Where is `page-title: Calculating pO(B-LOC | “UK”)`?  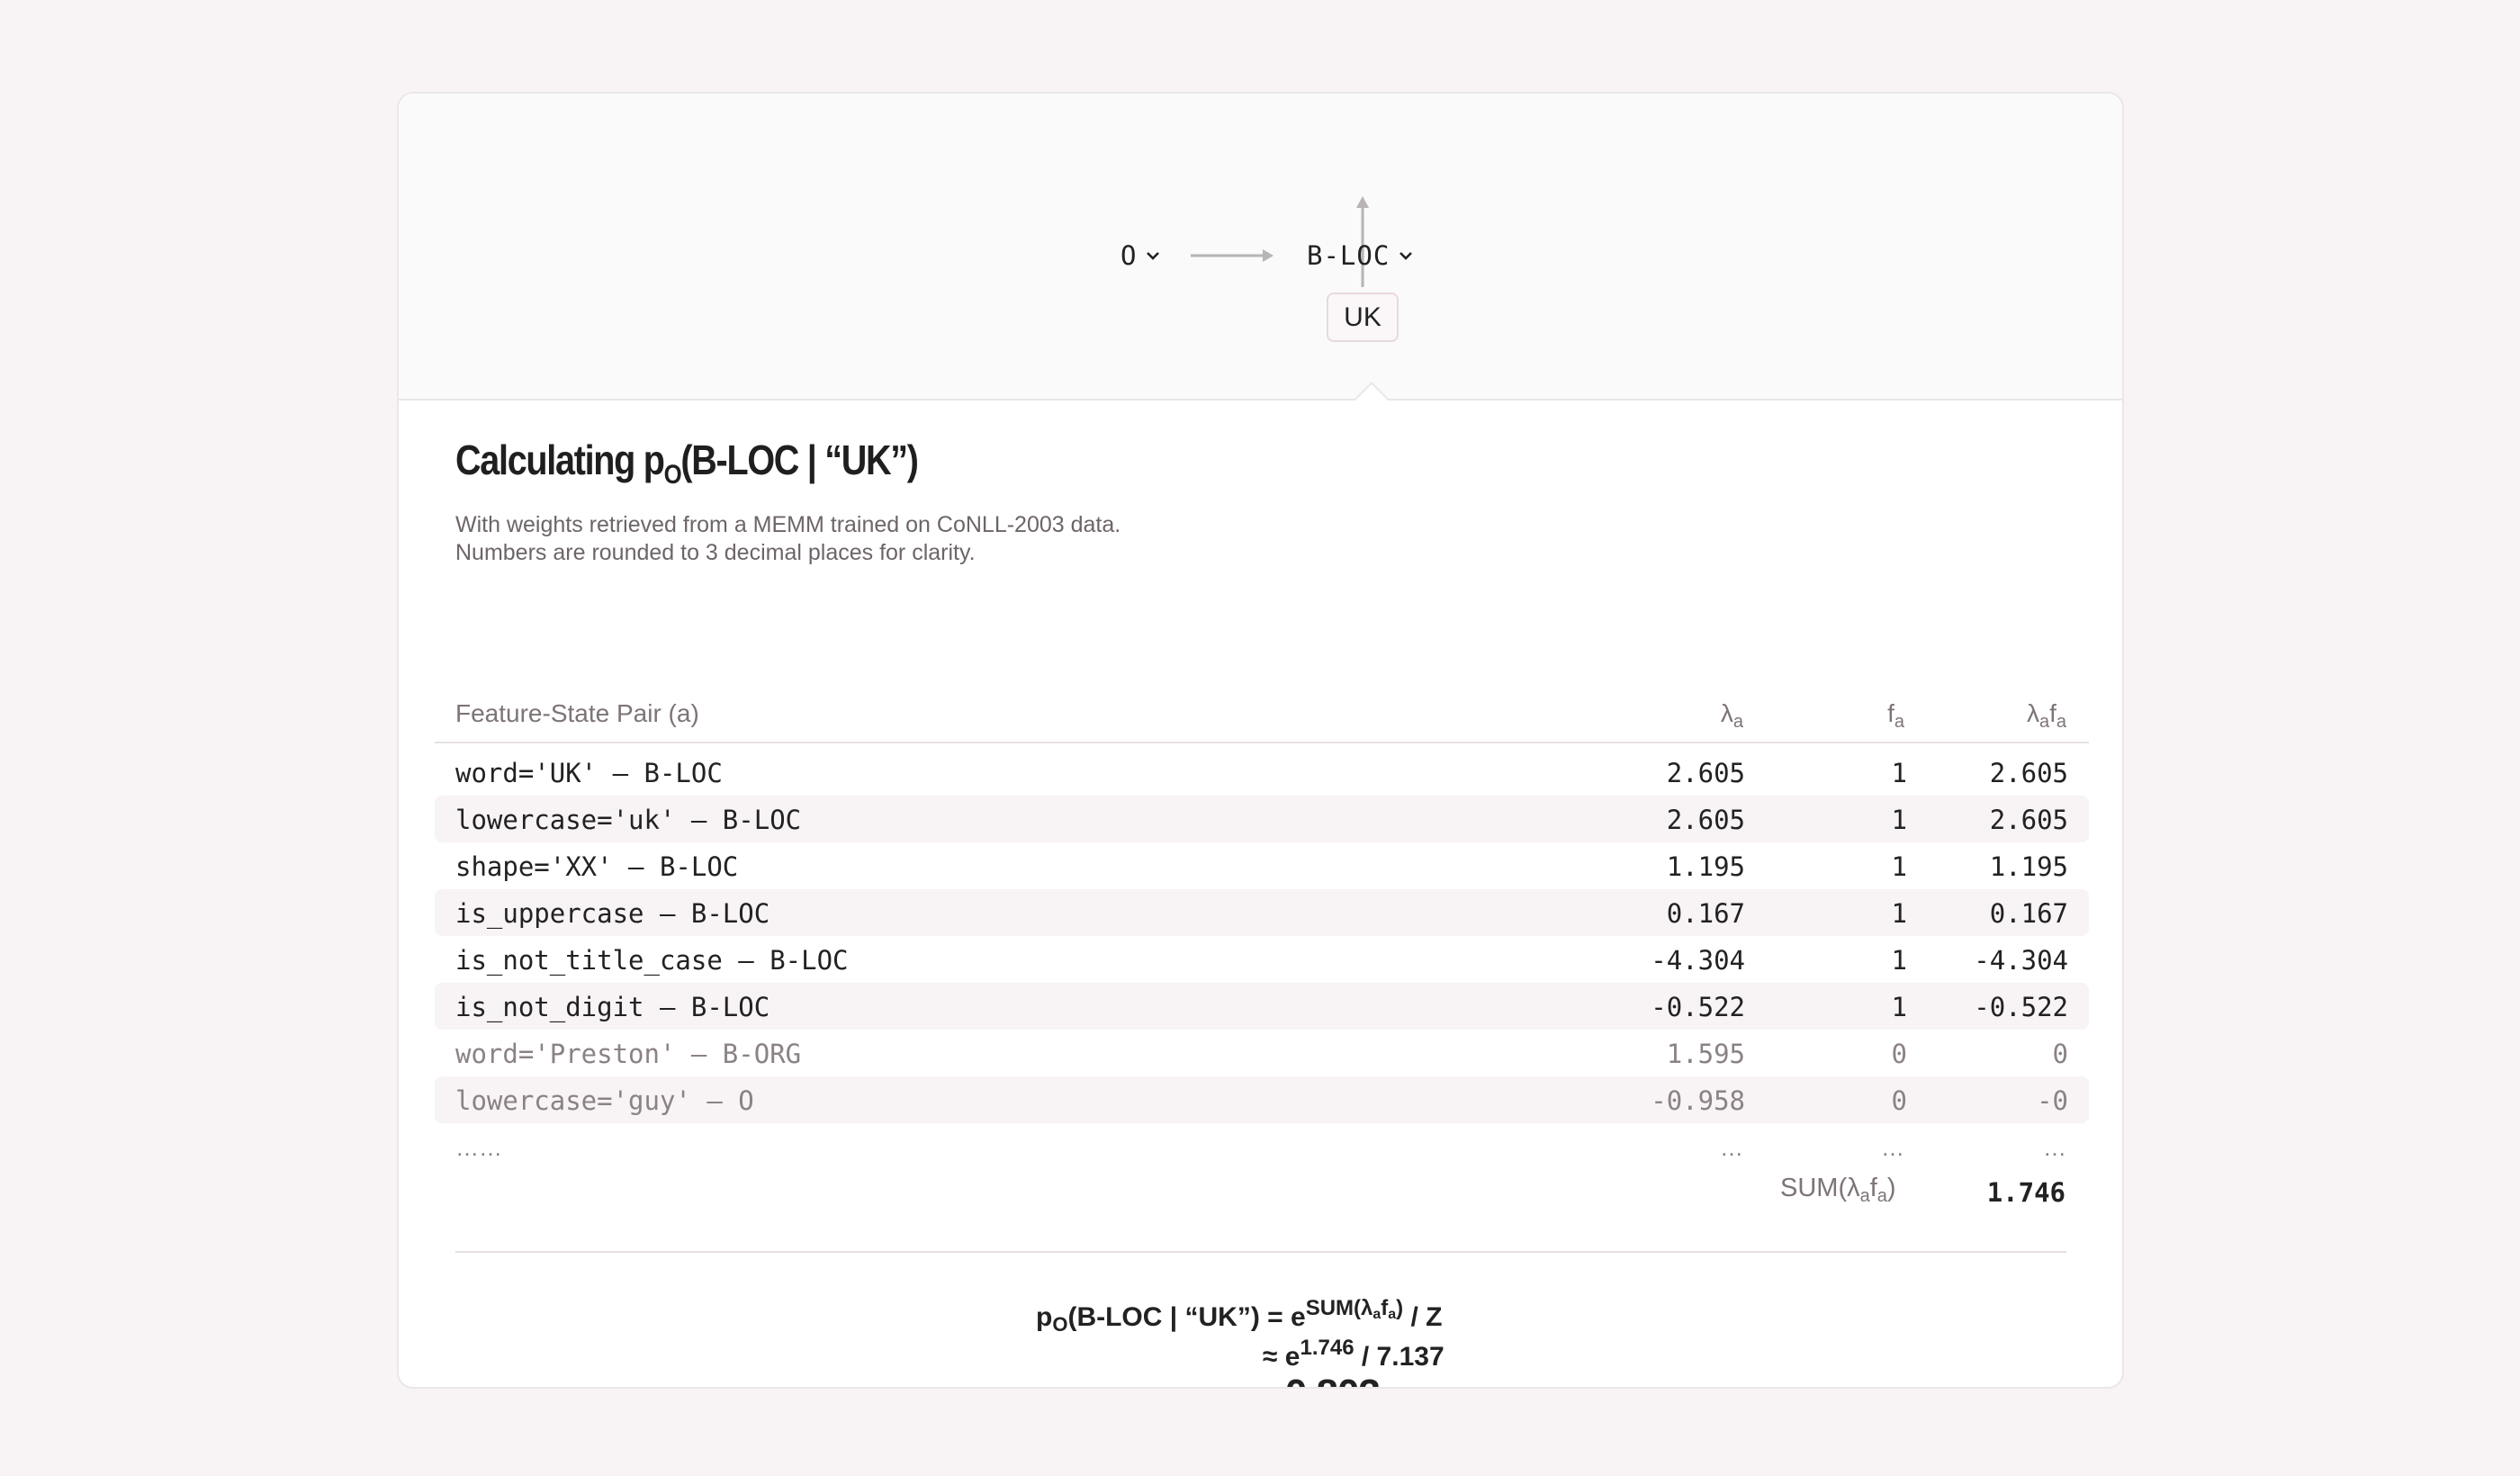 page-title: Calculating pO(B-LOC | “UK”) is located at coordinates (687, 472).